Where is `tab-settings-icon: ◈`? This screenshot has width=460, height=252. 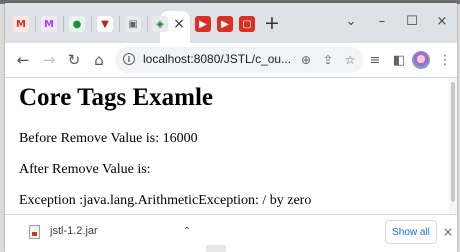 tab-settings-icon: ◈ is located at coordinates (160, 24).